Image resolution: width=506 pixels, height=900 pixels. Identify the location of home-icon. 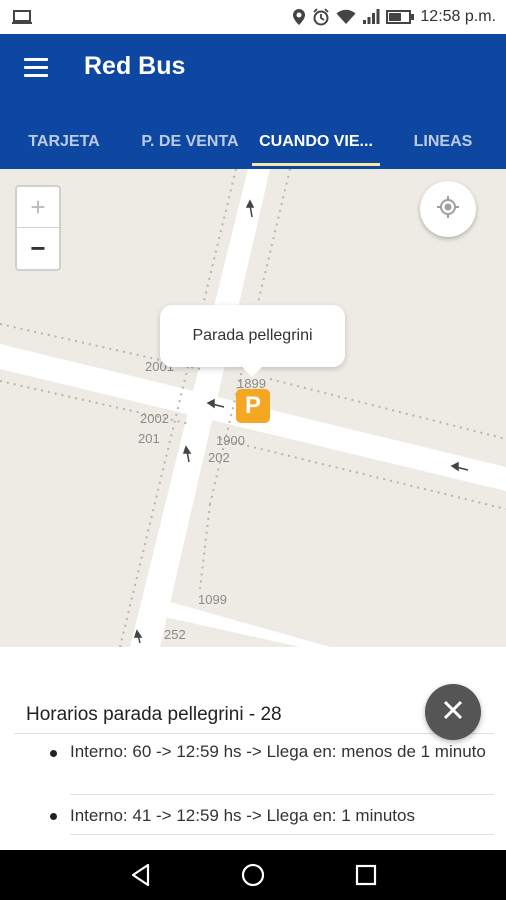
(253, 875).